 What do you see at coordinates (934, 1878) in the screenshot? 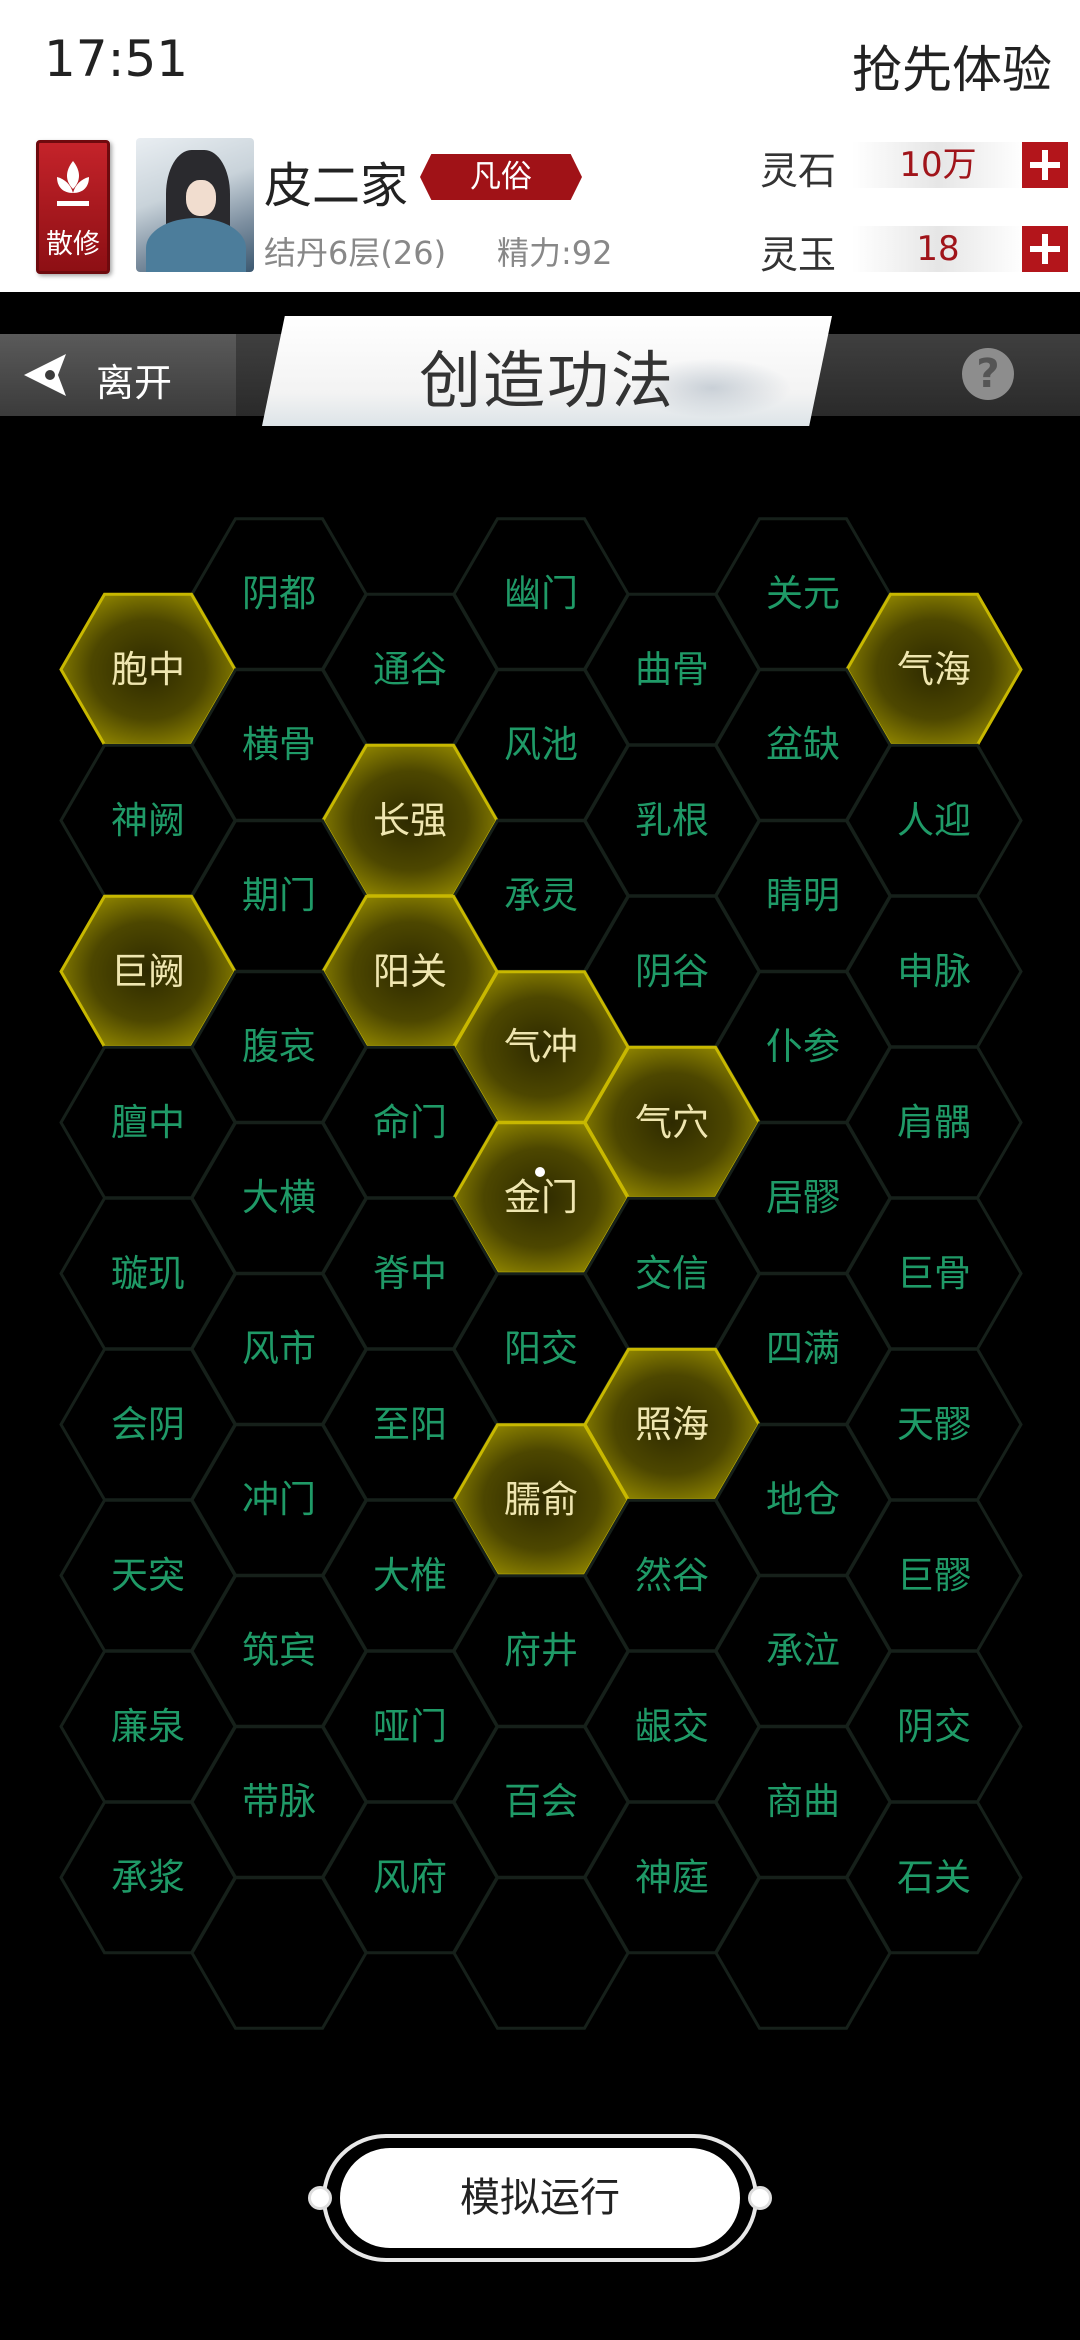
I see `acupoint-label: 石关` at bounding box center [934, 1878].